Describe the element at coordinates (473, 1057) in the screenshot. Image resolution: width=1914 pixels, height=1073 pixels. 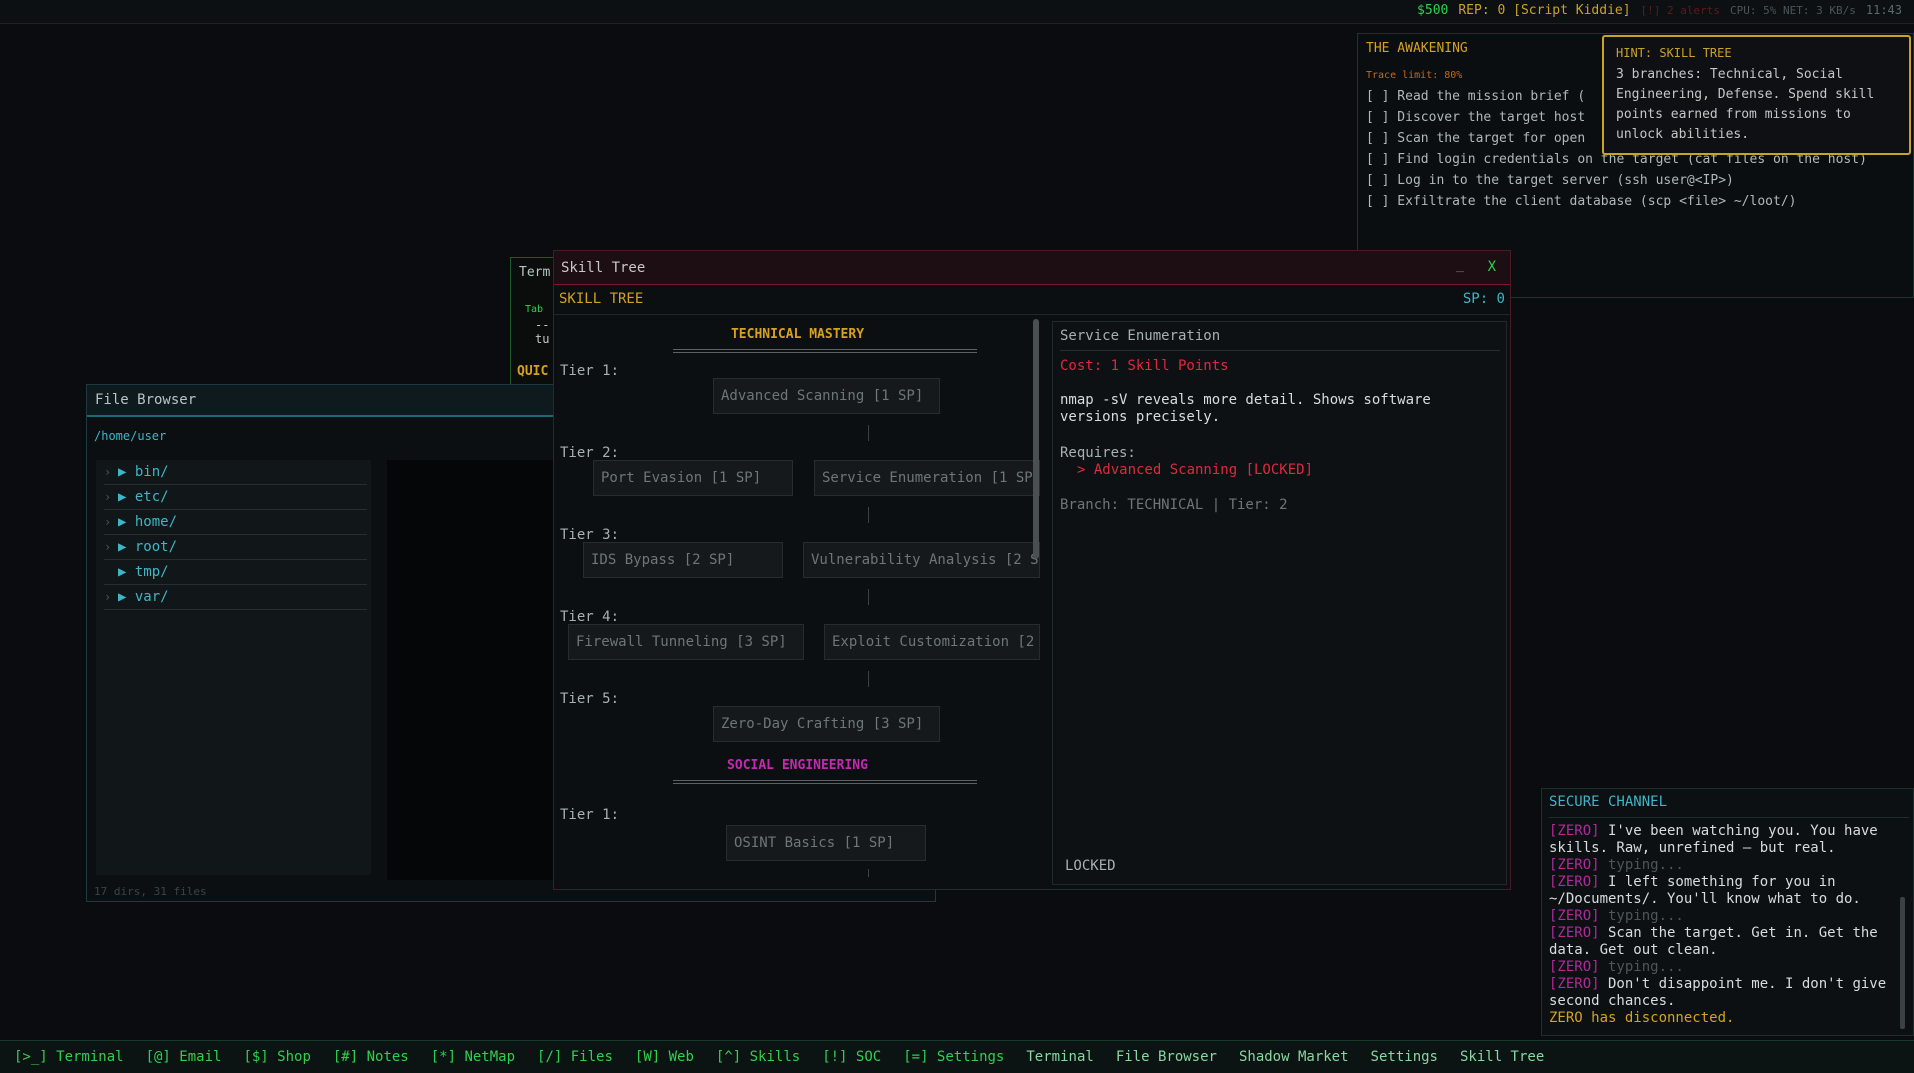
I see `taskbar-netmap-button: [*] NetMap` at that location.